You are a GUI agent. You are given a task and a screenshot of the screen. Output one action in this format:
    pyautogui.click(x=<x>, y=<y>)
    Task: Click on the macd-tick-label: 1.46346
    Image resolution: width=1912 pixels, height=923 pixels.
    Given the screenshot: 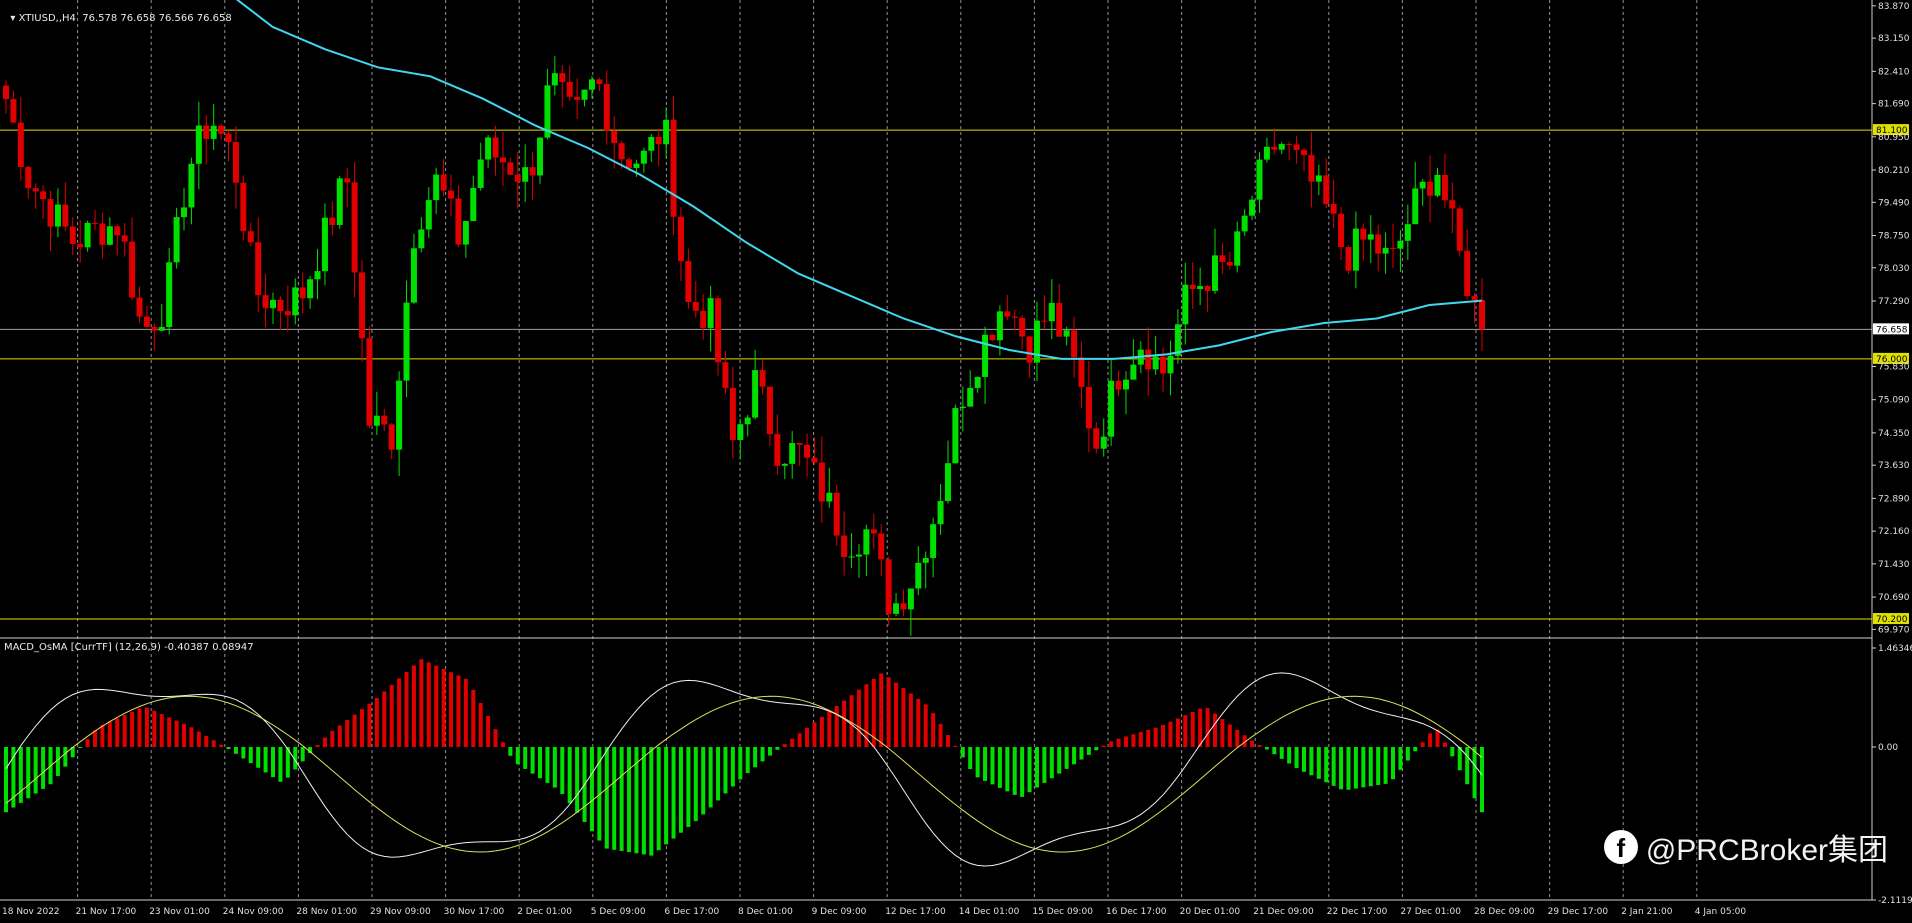 What is the action you would take?
    pyautogui.click(x=1895, y=649)
    